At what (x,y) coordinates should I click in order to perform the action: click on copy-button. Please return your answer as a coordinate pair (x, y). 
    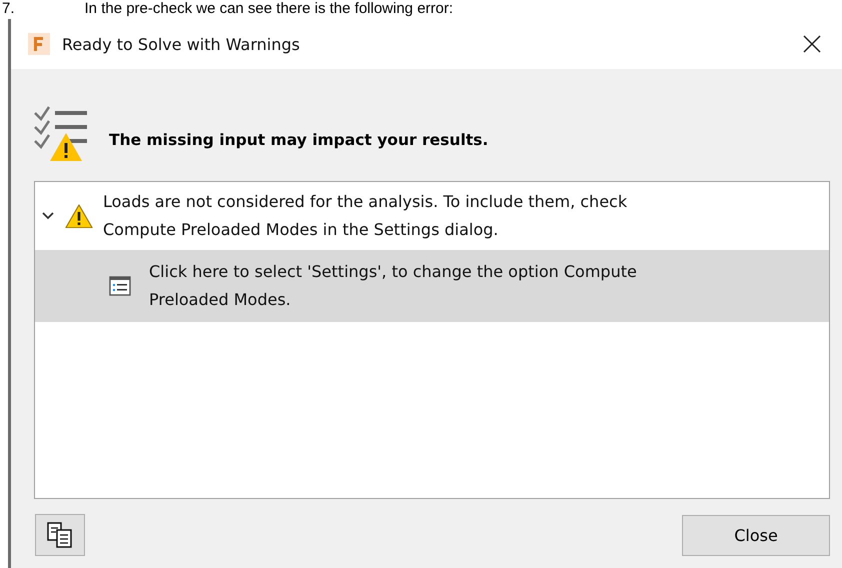
    Looking at the image, I should click on (60, 535).